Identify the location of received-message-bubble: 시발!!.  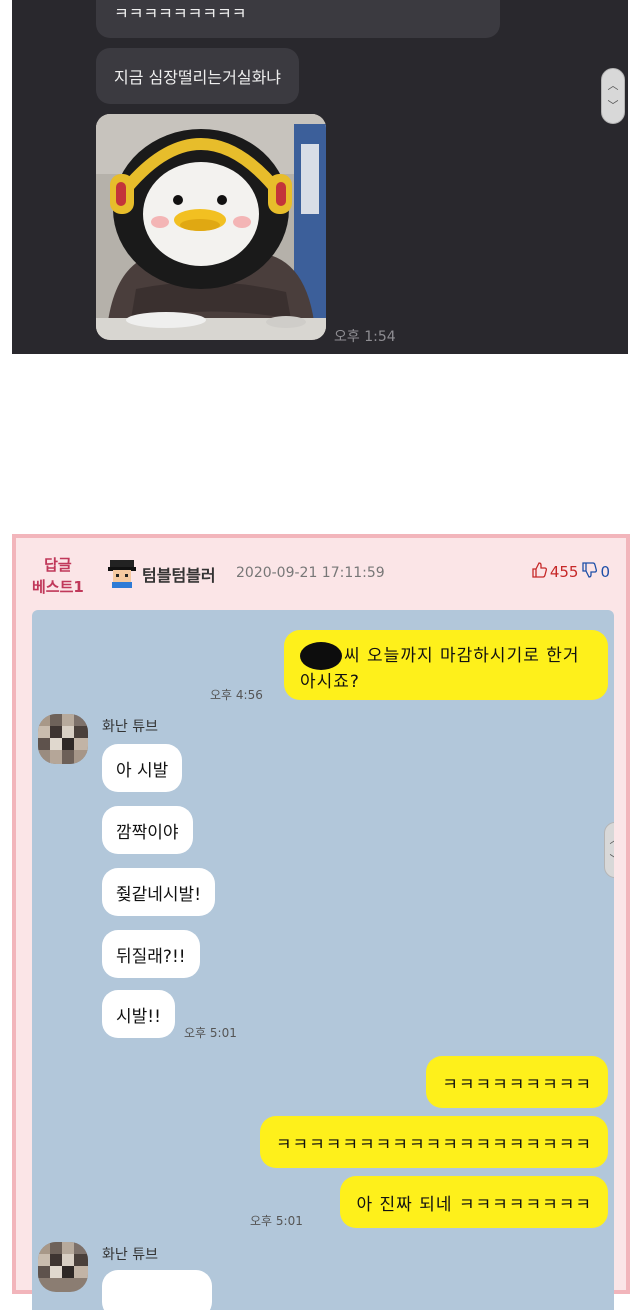
(138, 1014).